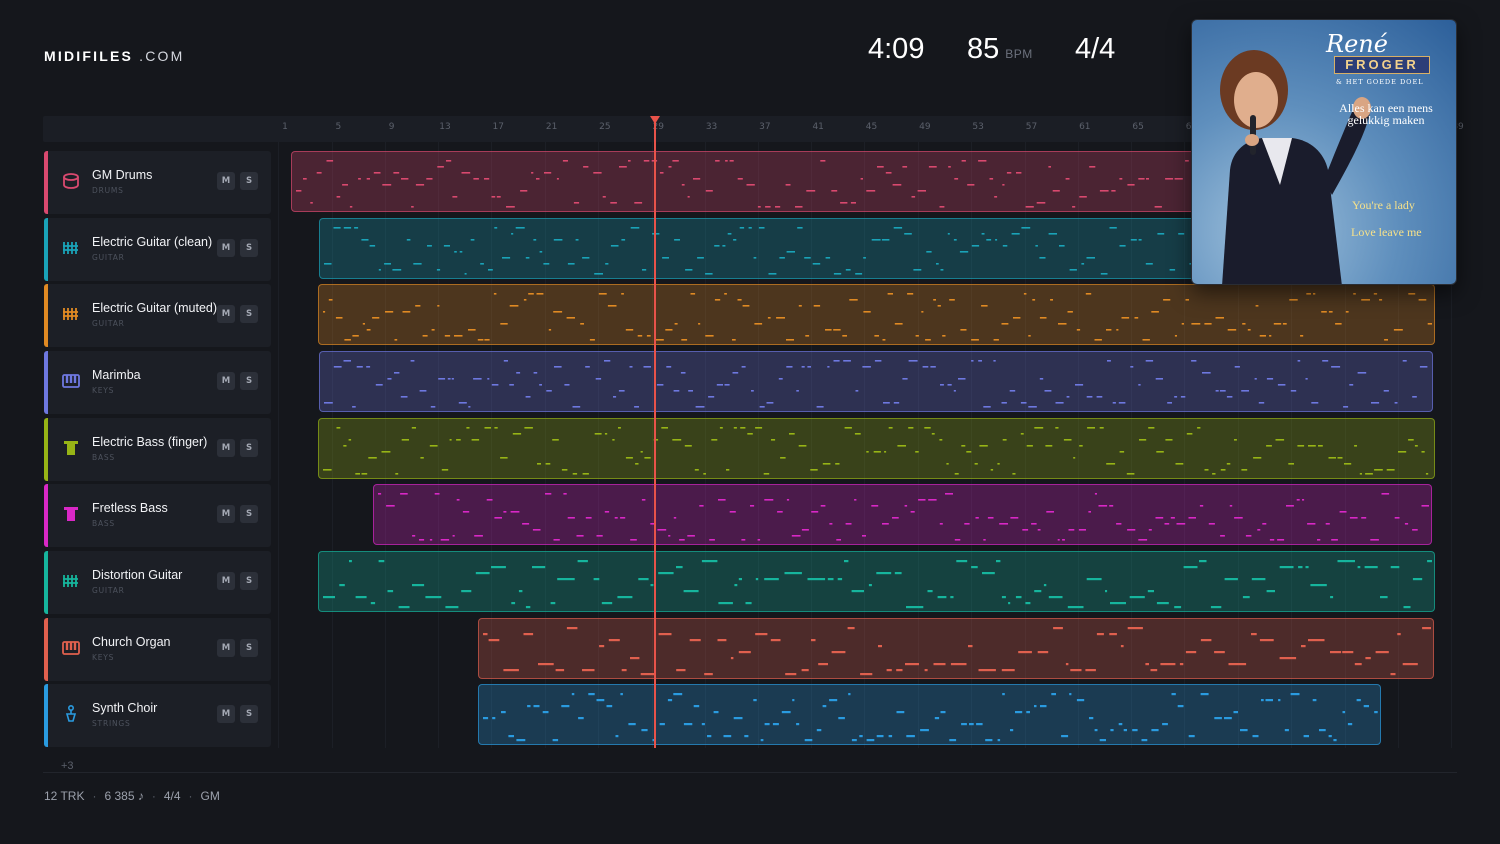  Describe the element at coordinates (1382, 65) in the screenshot. I see `cover-surname: FROGER` at that location.